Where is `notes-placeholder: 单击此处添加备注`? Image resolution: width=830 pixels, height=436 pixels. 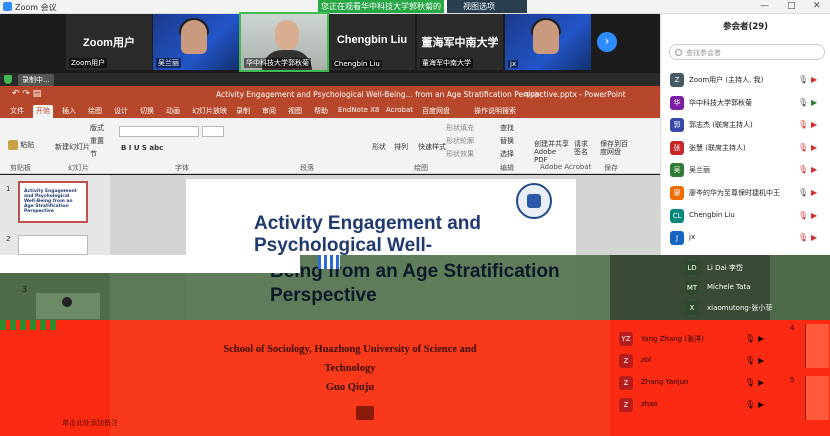
notes-placeholder: 单击此处添加备注 is located at coordinates (90, 423).